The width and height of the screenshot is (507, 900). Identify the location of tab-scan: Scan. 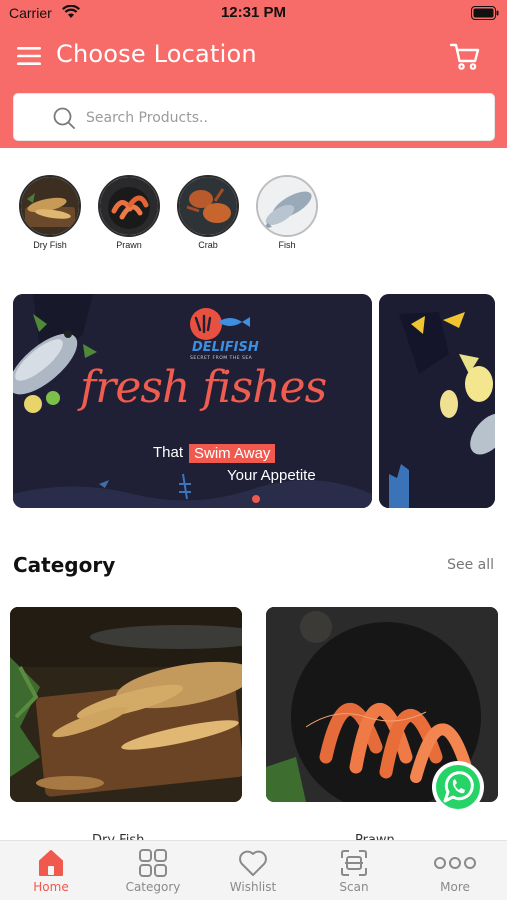
(354, 871).